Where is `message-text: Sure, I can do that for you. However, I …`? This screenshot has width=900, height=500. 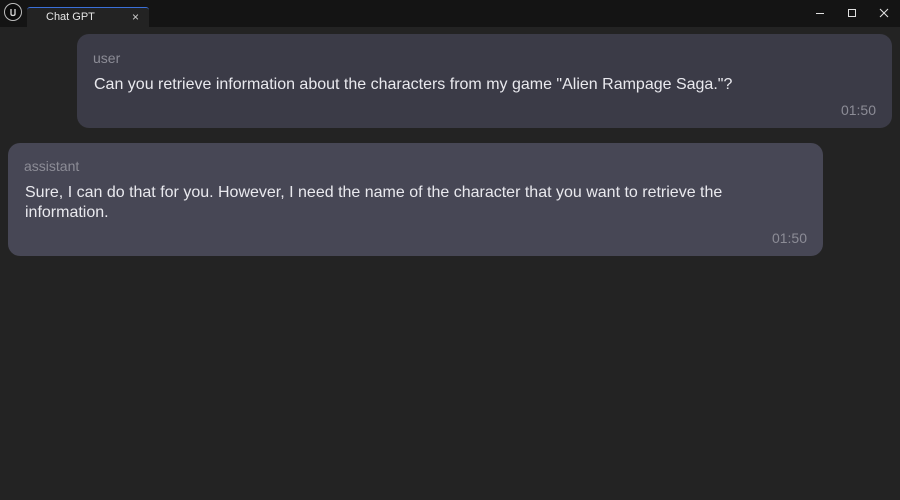 message-text: Sure, I can do that for you. However, I … is located at coordinates (374, 202).